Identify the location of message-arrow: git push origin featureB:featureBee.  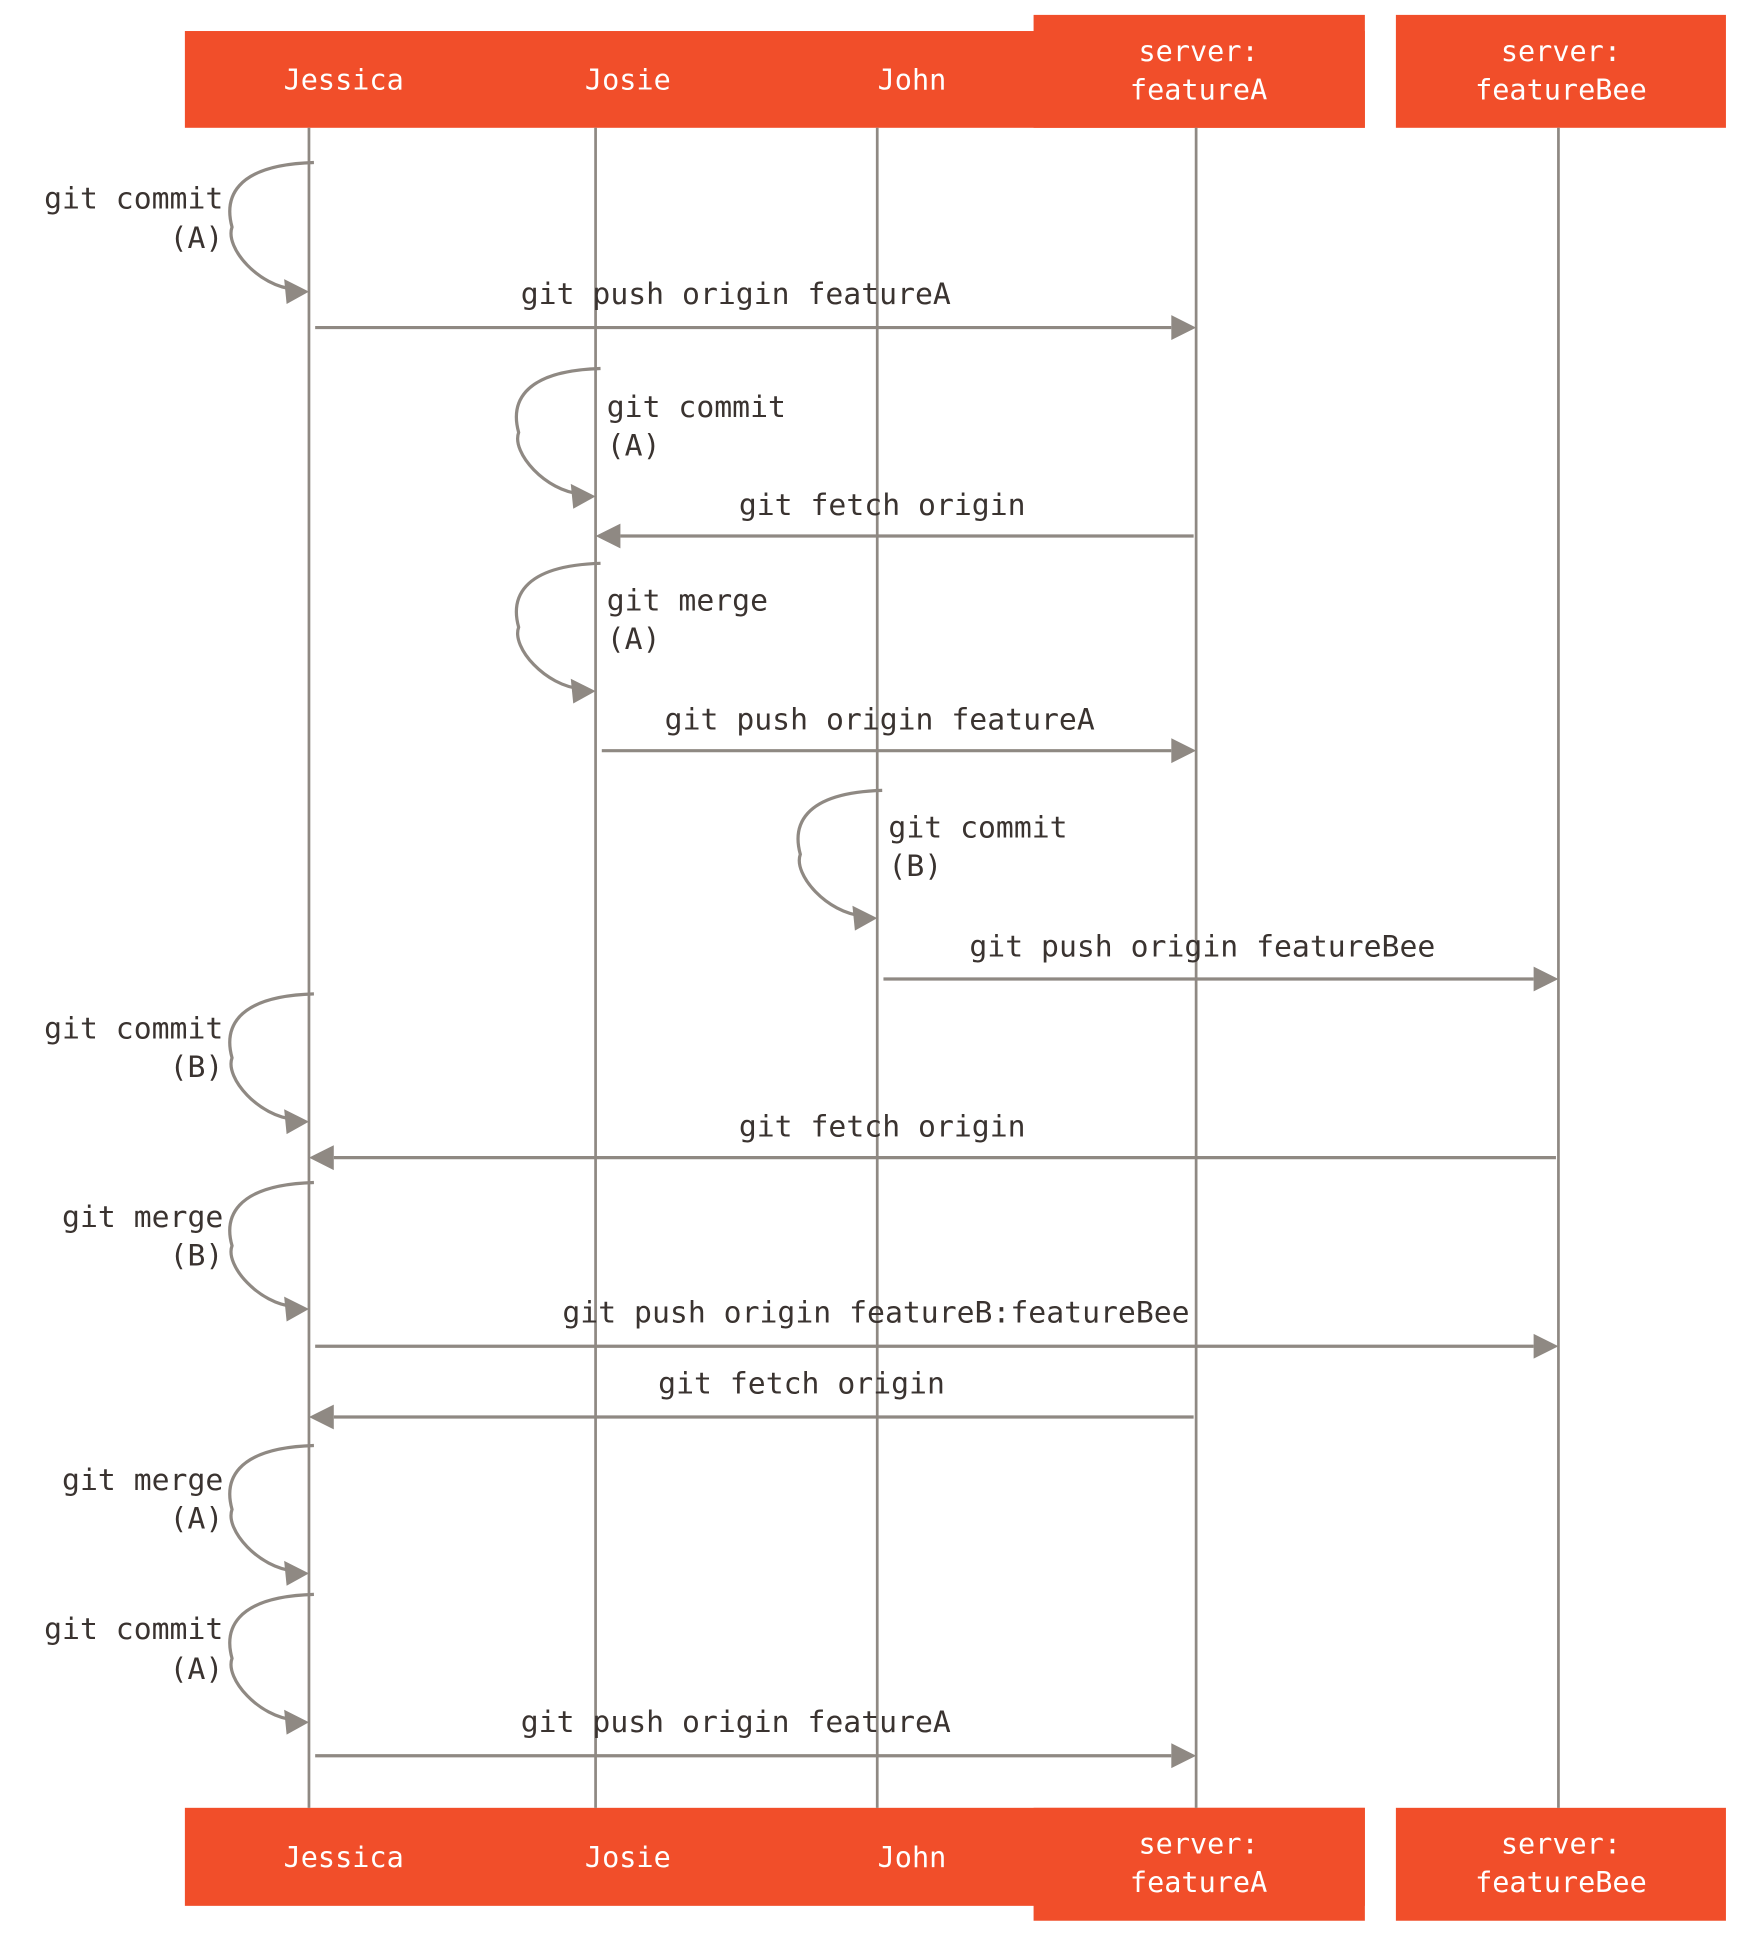
(937, 1327).